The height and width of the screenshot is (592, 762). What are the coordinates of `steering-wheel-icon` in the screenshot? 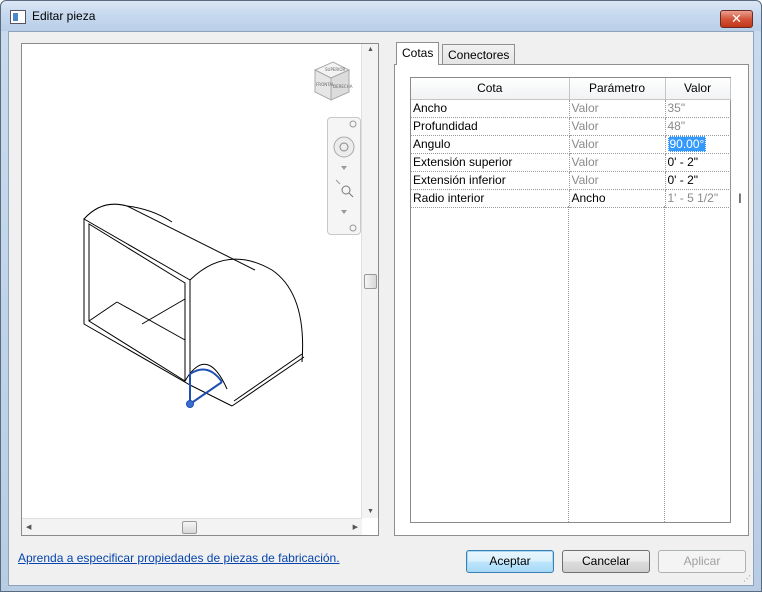 It's located at (344, 147).